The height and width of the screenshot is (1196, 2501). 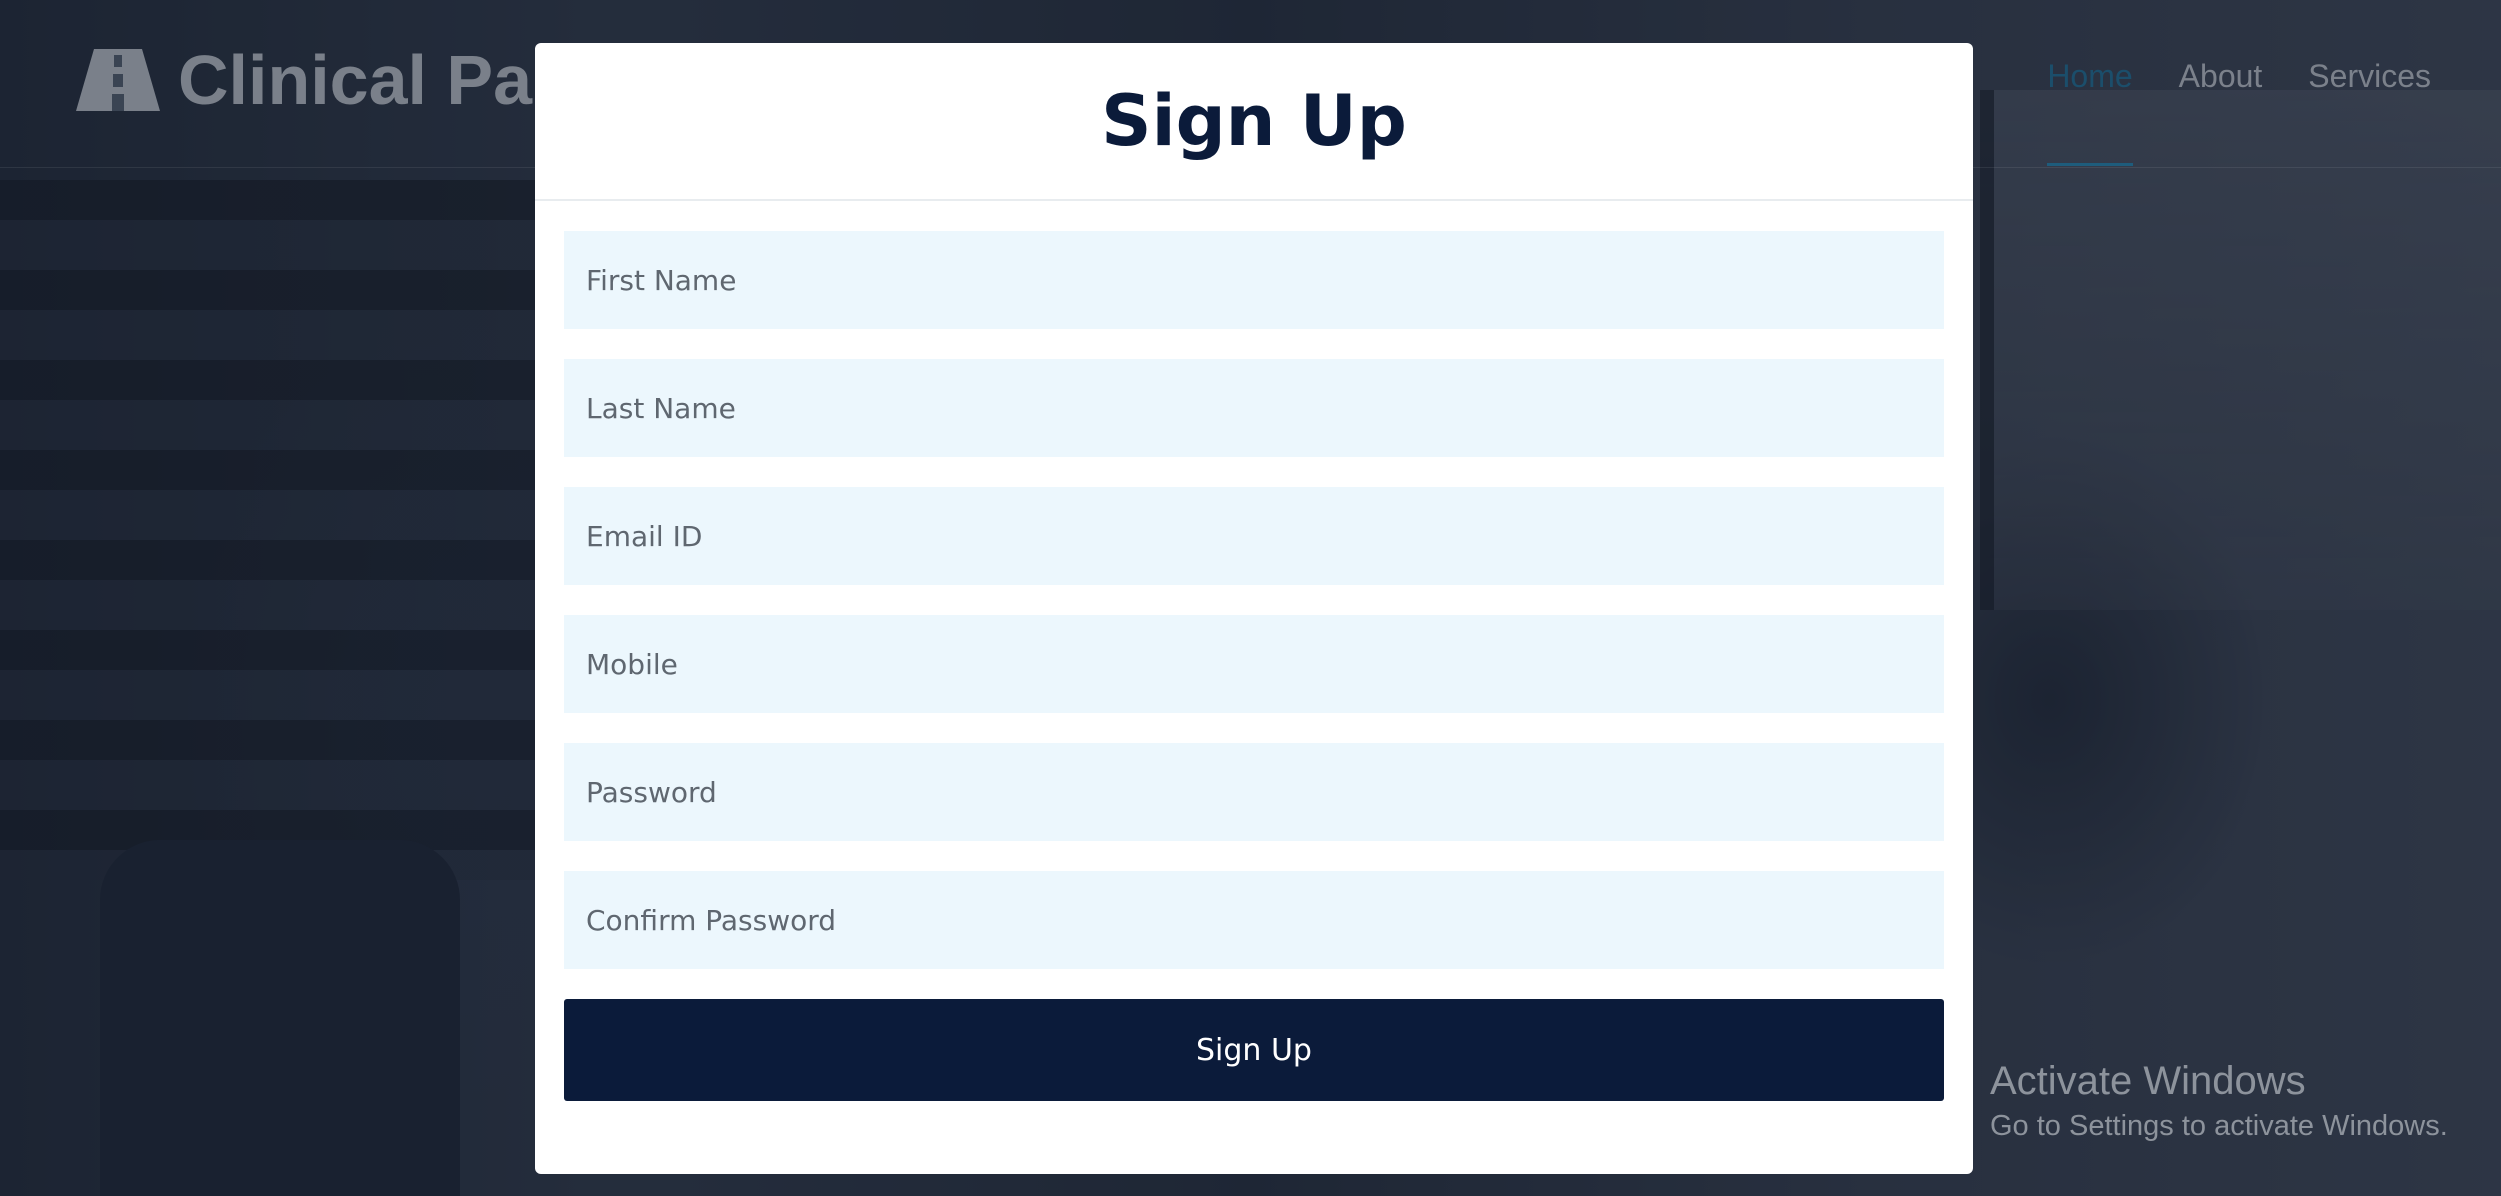 I want to click on confirm-password-input, so click(x=1254, y=920).